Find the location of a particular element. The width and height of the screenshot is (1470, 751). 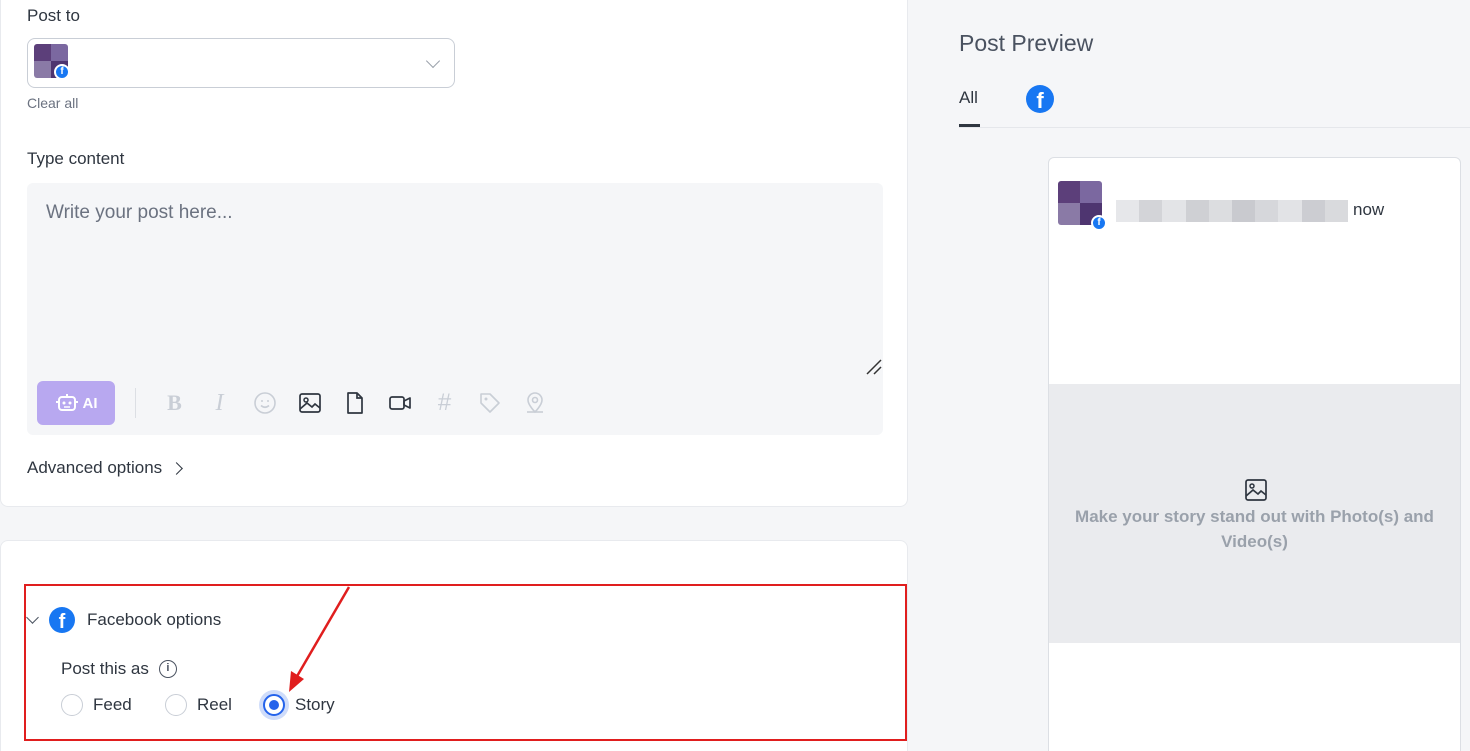

advanced-options-toggle: Advanced options is located at coordinates (105, 468).